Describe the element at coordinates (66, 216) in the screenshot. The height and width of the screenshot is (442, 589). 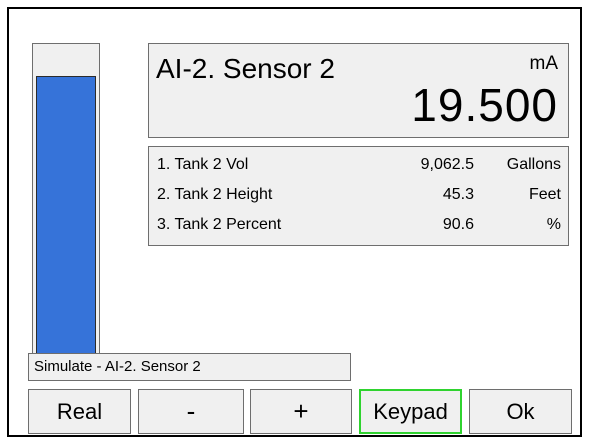
I see `level-bar-fill` at that location.